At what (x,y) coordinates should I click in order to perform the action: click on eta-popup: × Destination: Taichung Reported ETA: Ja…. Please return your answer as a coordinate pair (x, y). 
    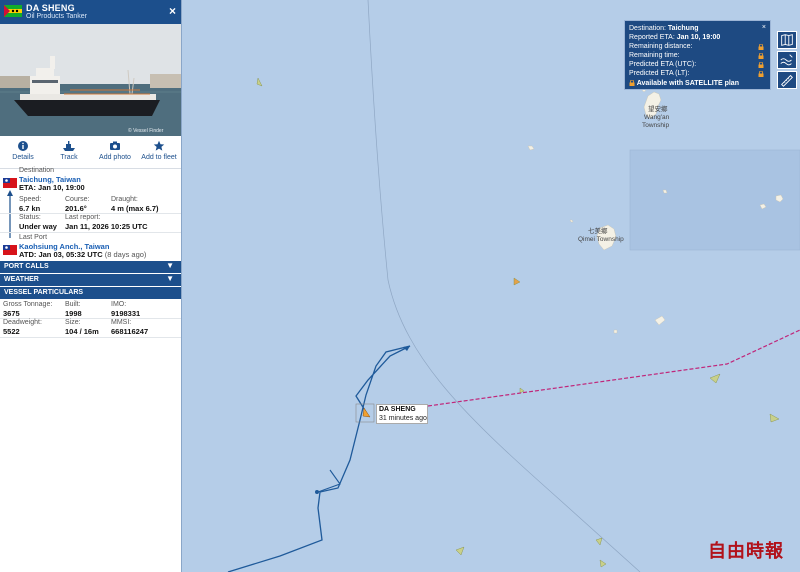
    Looking at the image, I should click on (697, 55).